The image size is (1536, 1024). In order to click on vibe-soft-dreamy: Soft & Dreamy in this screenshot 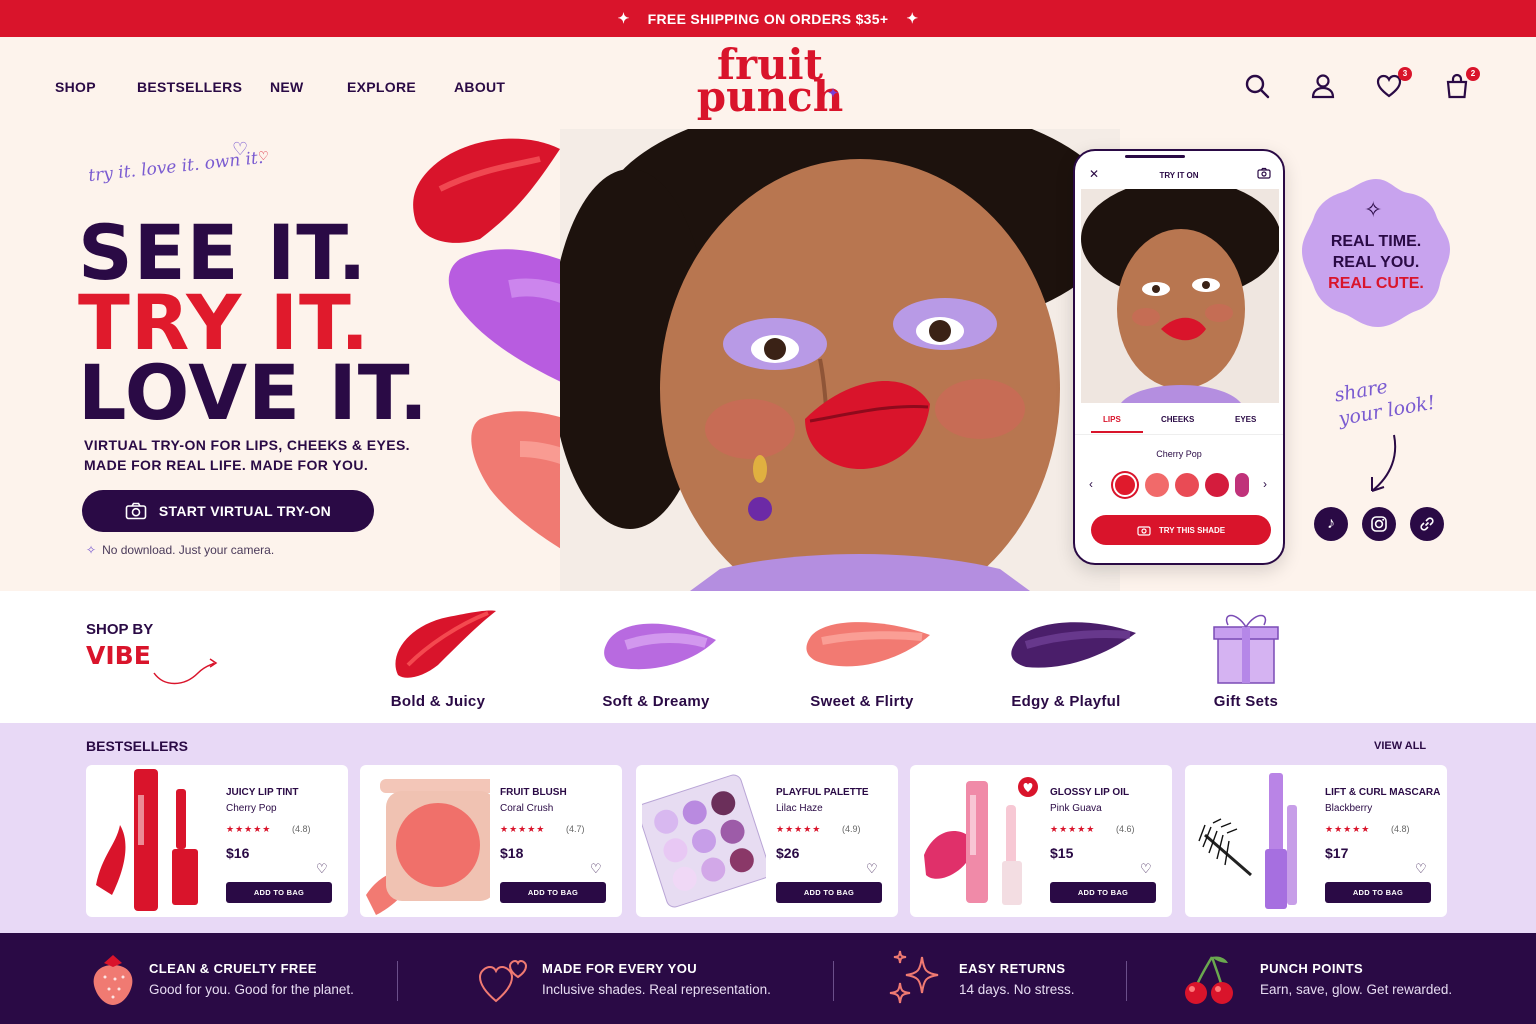, I will do `click(656, 660)`.